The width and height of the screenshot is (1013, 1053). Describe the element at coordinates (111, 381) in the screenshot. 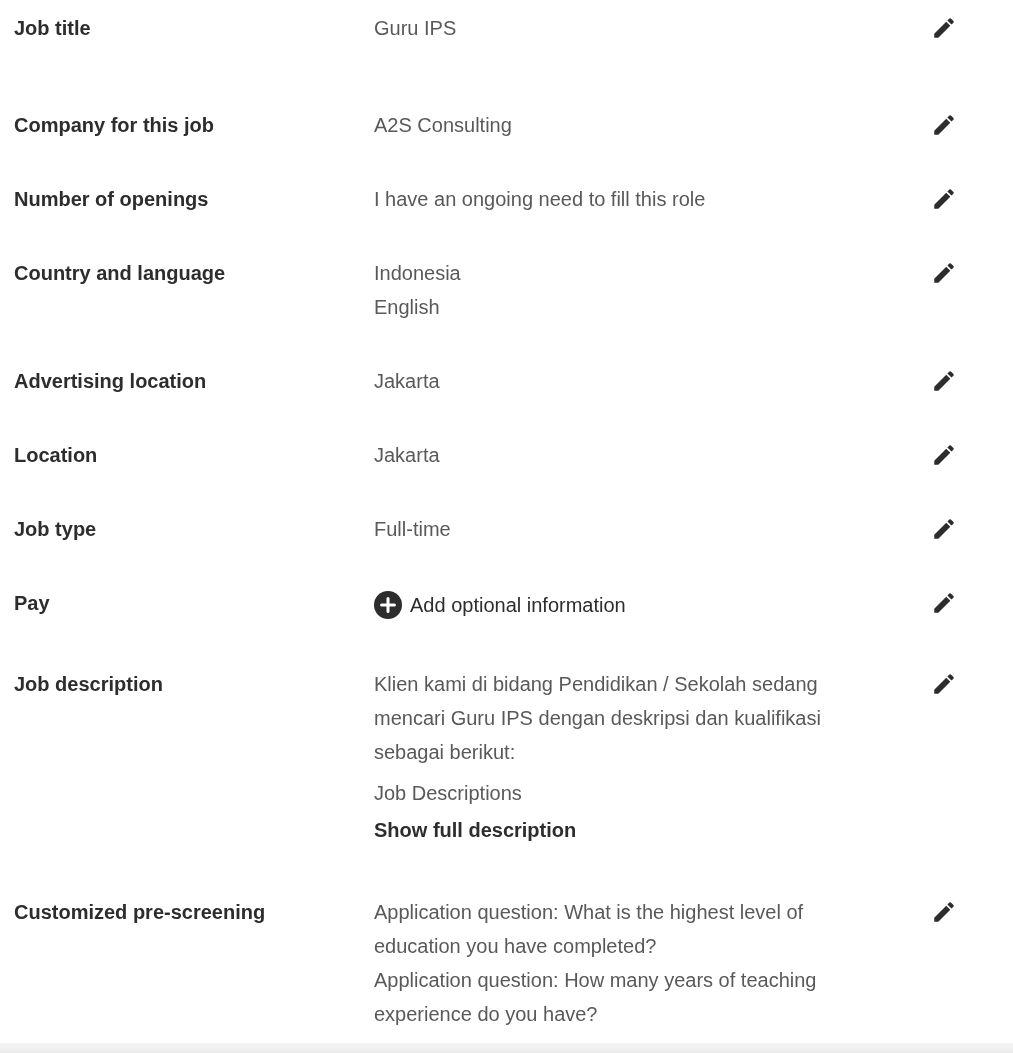

I see `field-label: Advertising location` at that location.